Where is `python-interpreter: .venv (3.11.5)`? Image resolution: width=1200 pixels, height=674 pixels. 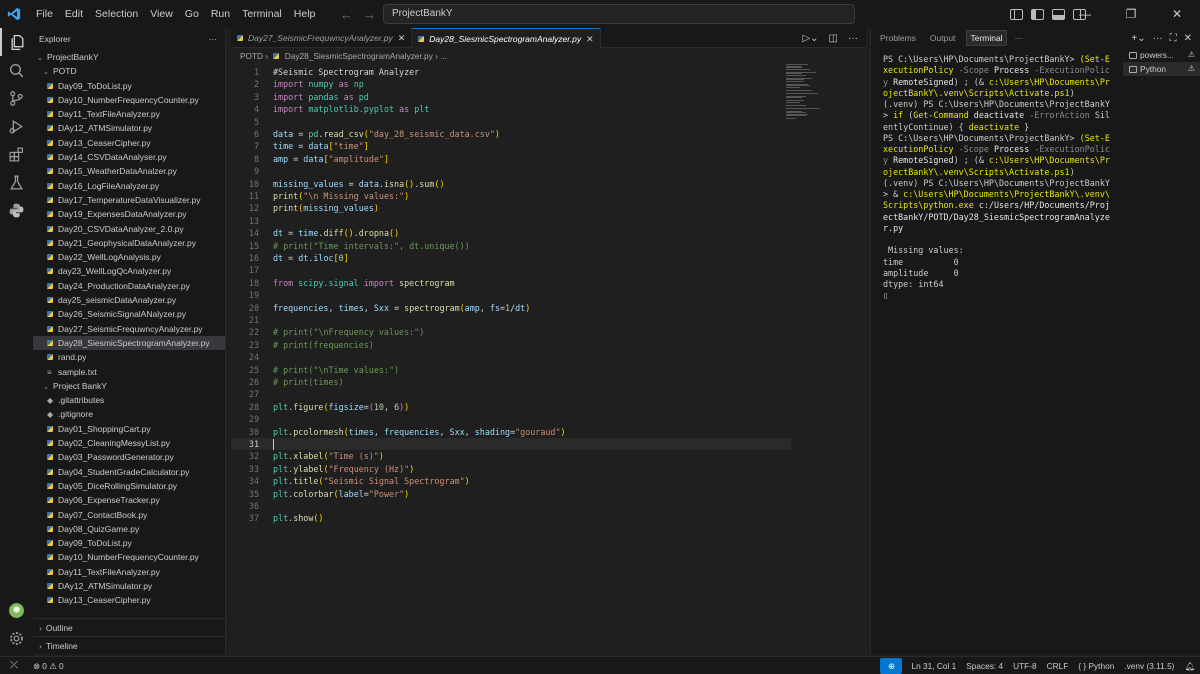
python-interpreter: .venv (3.11.5) is located at coordinates (1149, 665).